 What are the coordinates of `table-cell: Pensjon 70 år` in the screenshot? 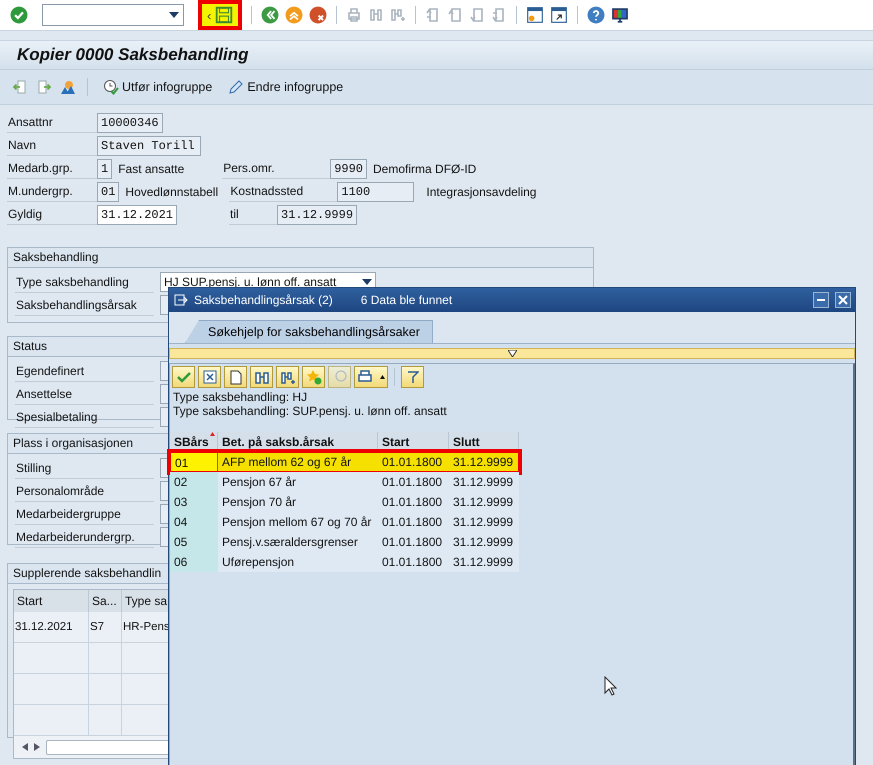 It's located at (298, 502).